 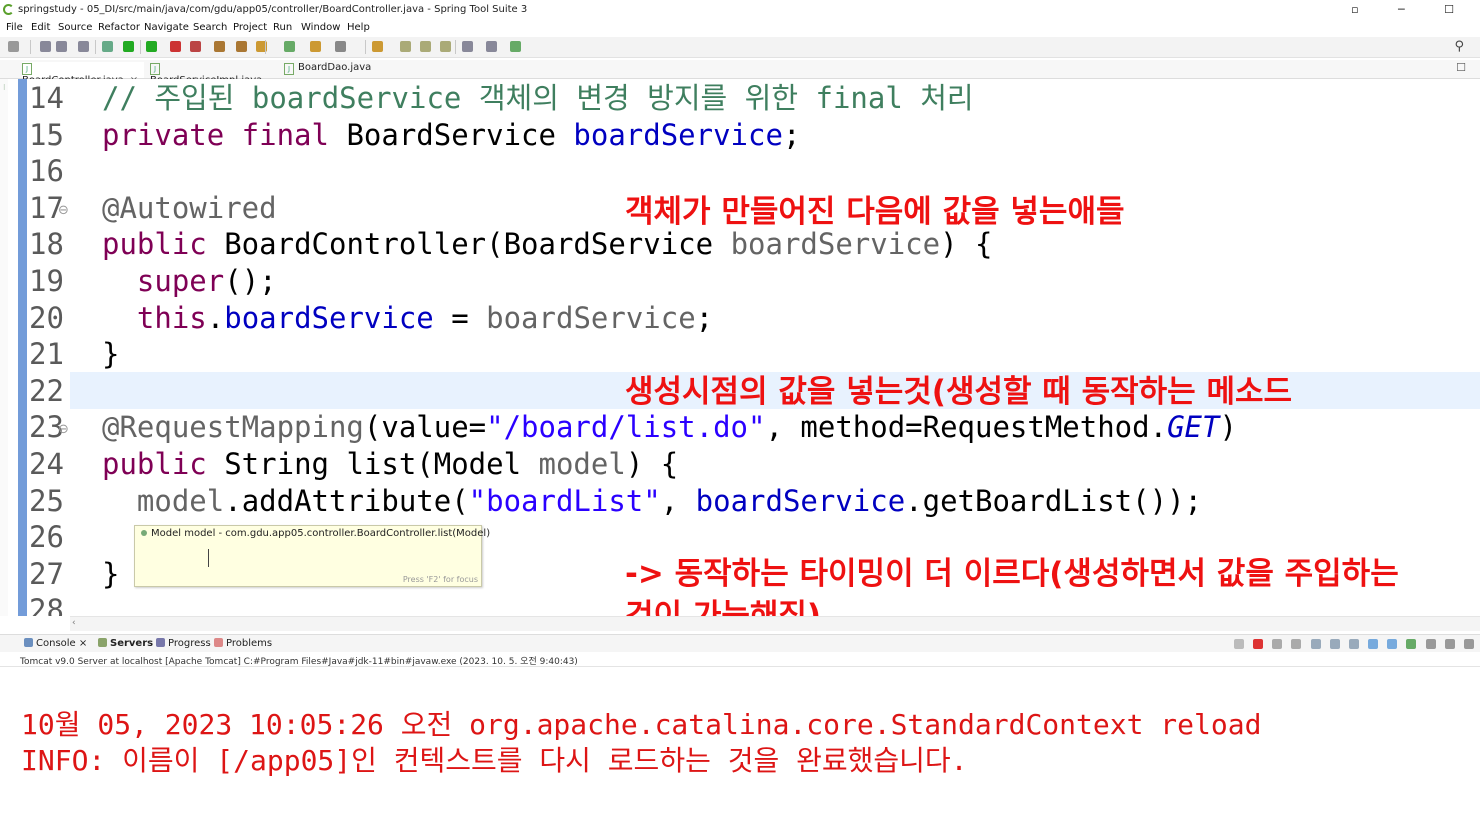 What do you see at coordinates (405, 46) in the screenshot?
I see `prev-annotation-icon` at bounding box center [405, 46].